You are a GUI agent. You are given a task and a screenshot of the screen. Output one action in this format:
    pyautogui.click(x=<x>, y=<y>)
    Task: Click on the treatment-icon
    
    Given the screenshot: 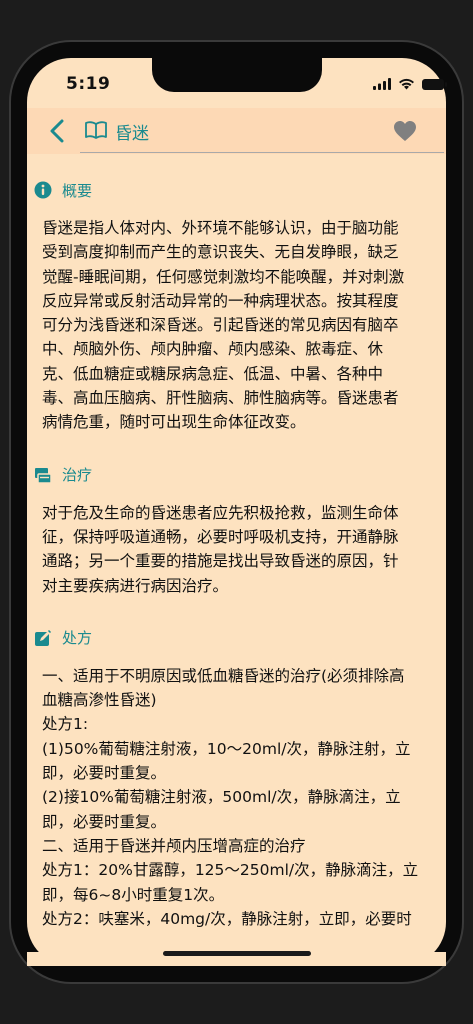 What is the action you would take?
    pyautogui.click(x=43, y=475)
    